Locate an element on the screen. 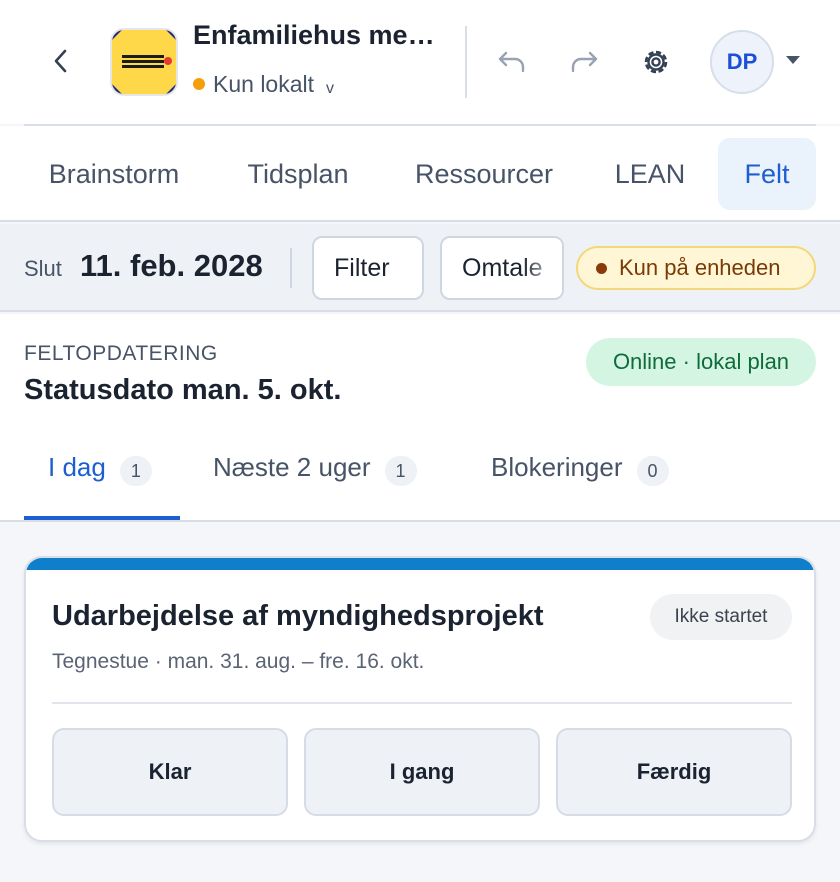 The image size is (840, 882). tab-felt: Felt is located at coordinates (767, 174).